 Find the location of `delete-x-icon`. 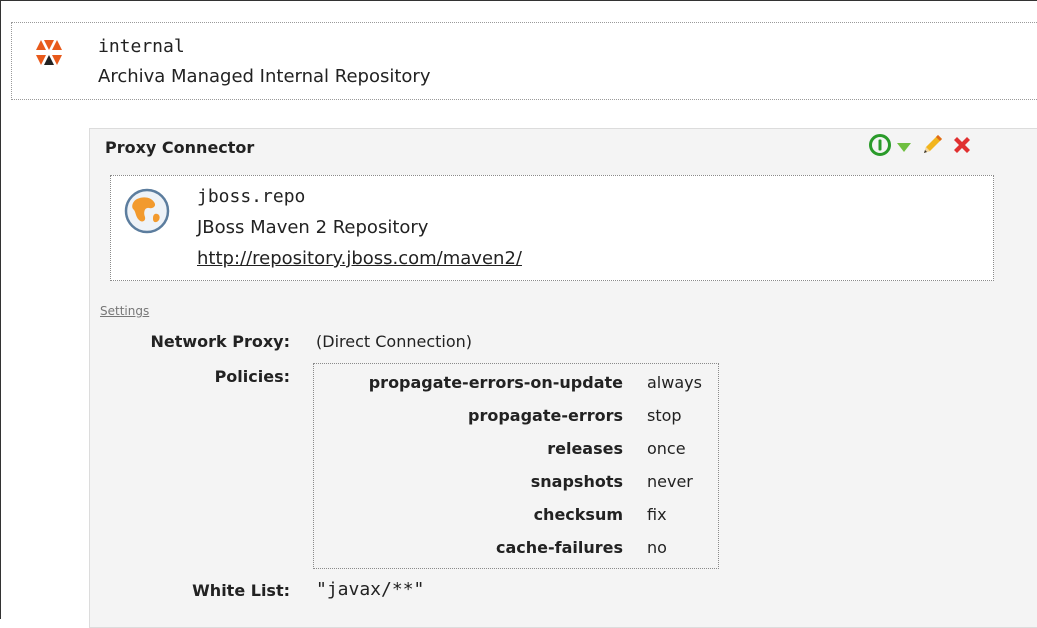

delete-x-icon is located at coordinates (962, 147).